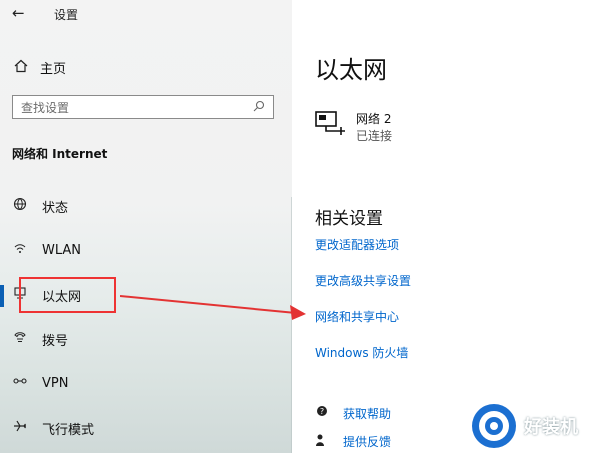 Image resolution: width=612 pixels, height=453 pixels. What do you see at coordinates (331, 125) in the screenshot?
I see `network-adapter-icon` at bounding box center [331, 125].